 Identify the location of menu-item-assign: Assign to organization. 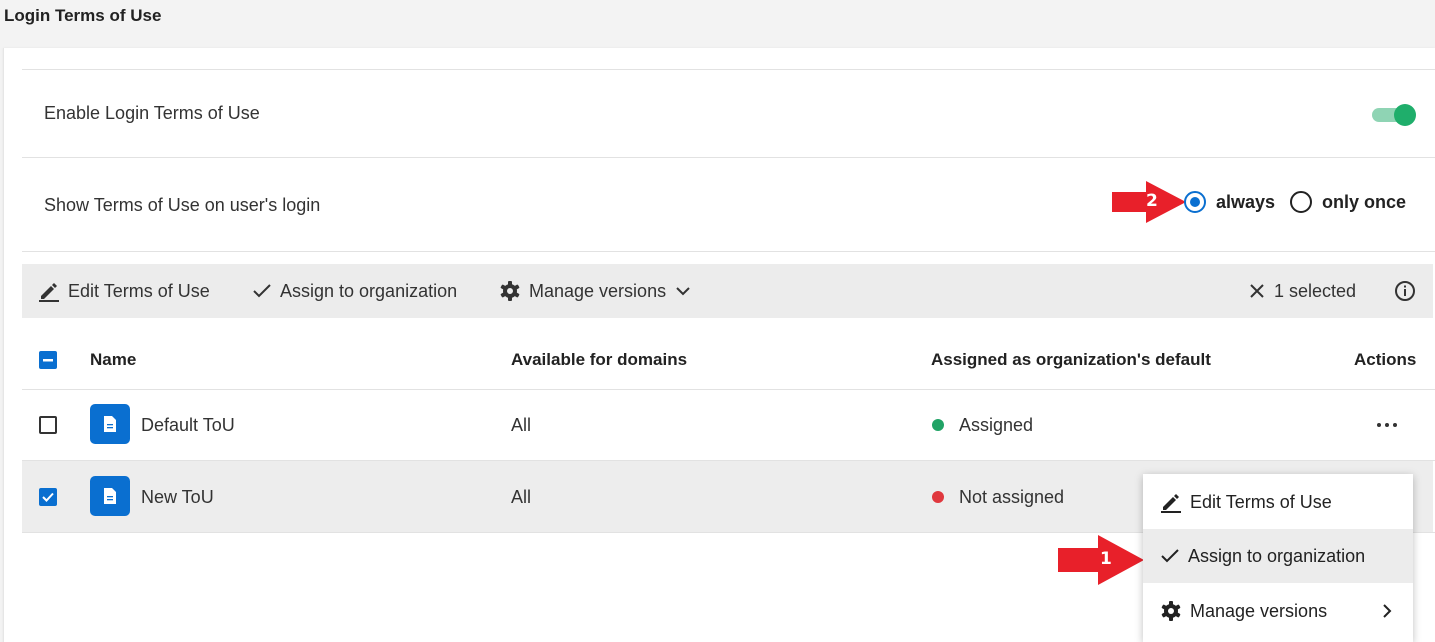
(1278, 556).